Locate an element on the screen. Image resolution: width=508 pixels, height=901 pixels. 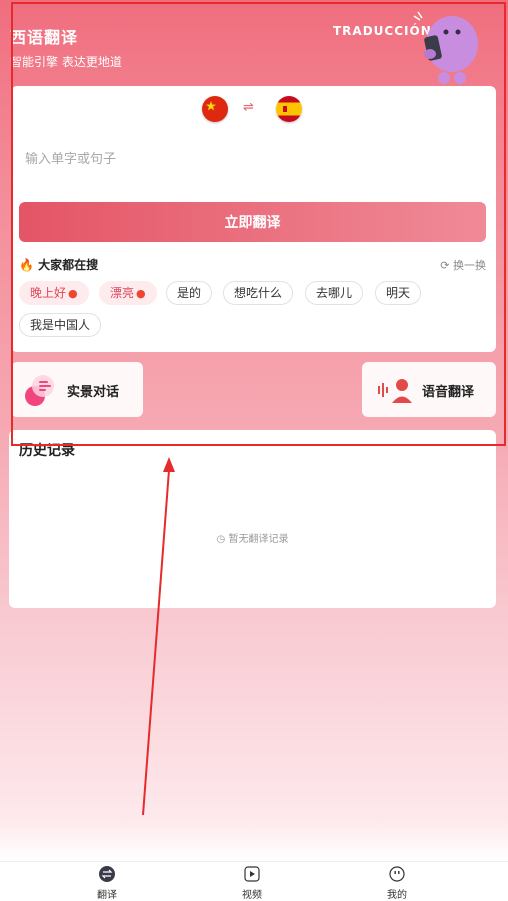
video-icon is located at coordinates (252, 874).